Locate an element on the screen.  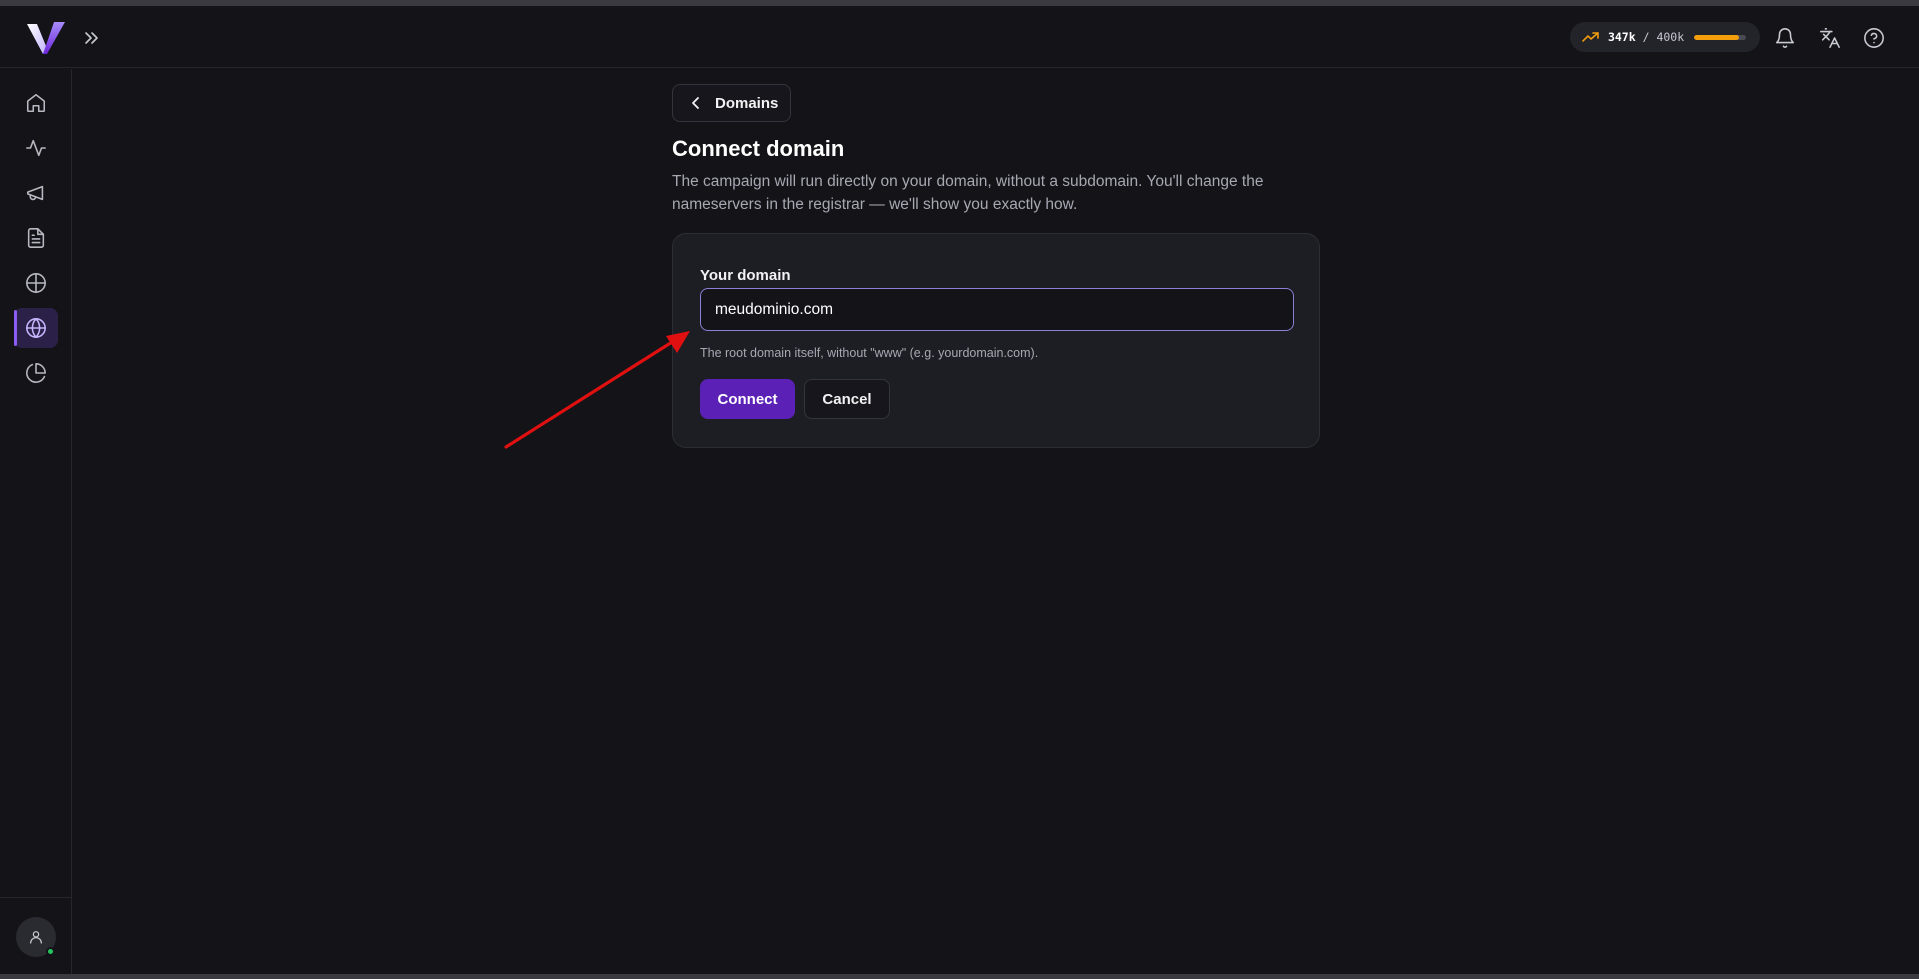
usage-limit: 400k is located at coordinates (1670, 37).